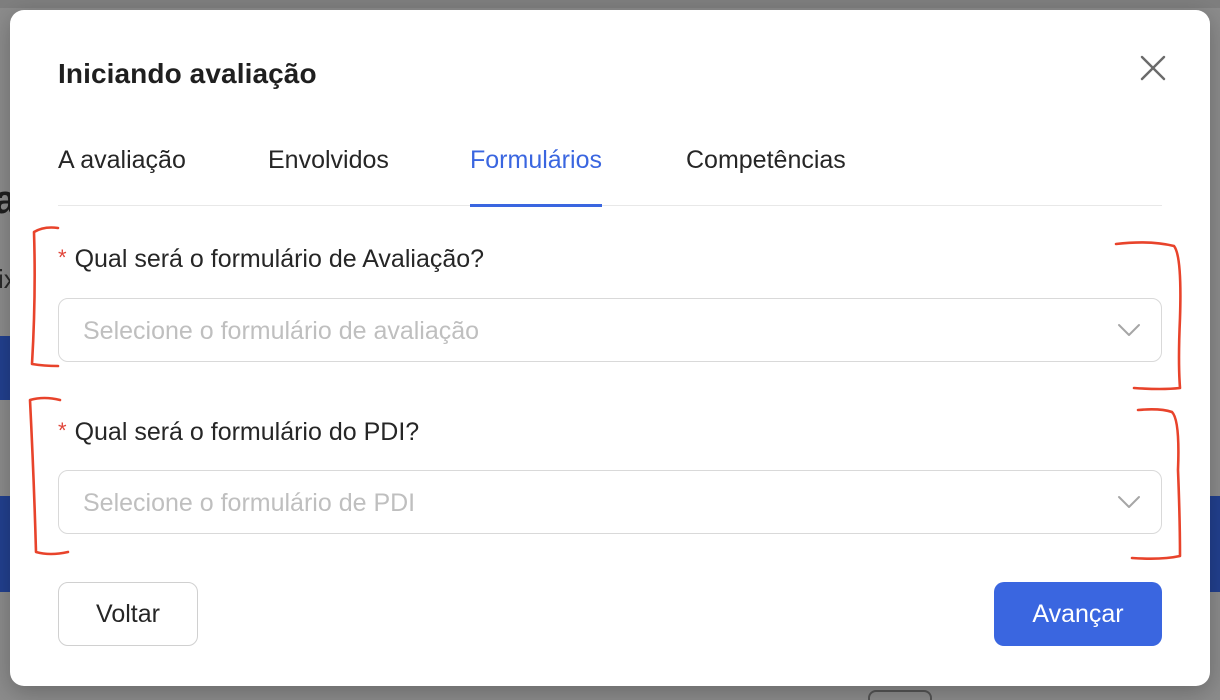 The image size is (1220, 700). Describe the element at coordinates (766, 173) in the screenshot. I see `tab-competencias: Competências` at that location.